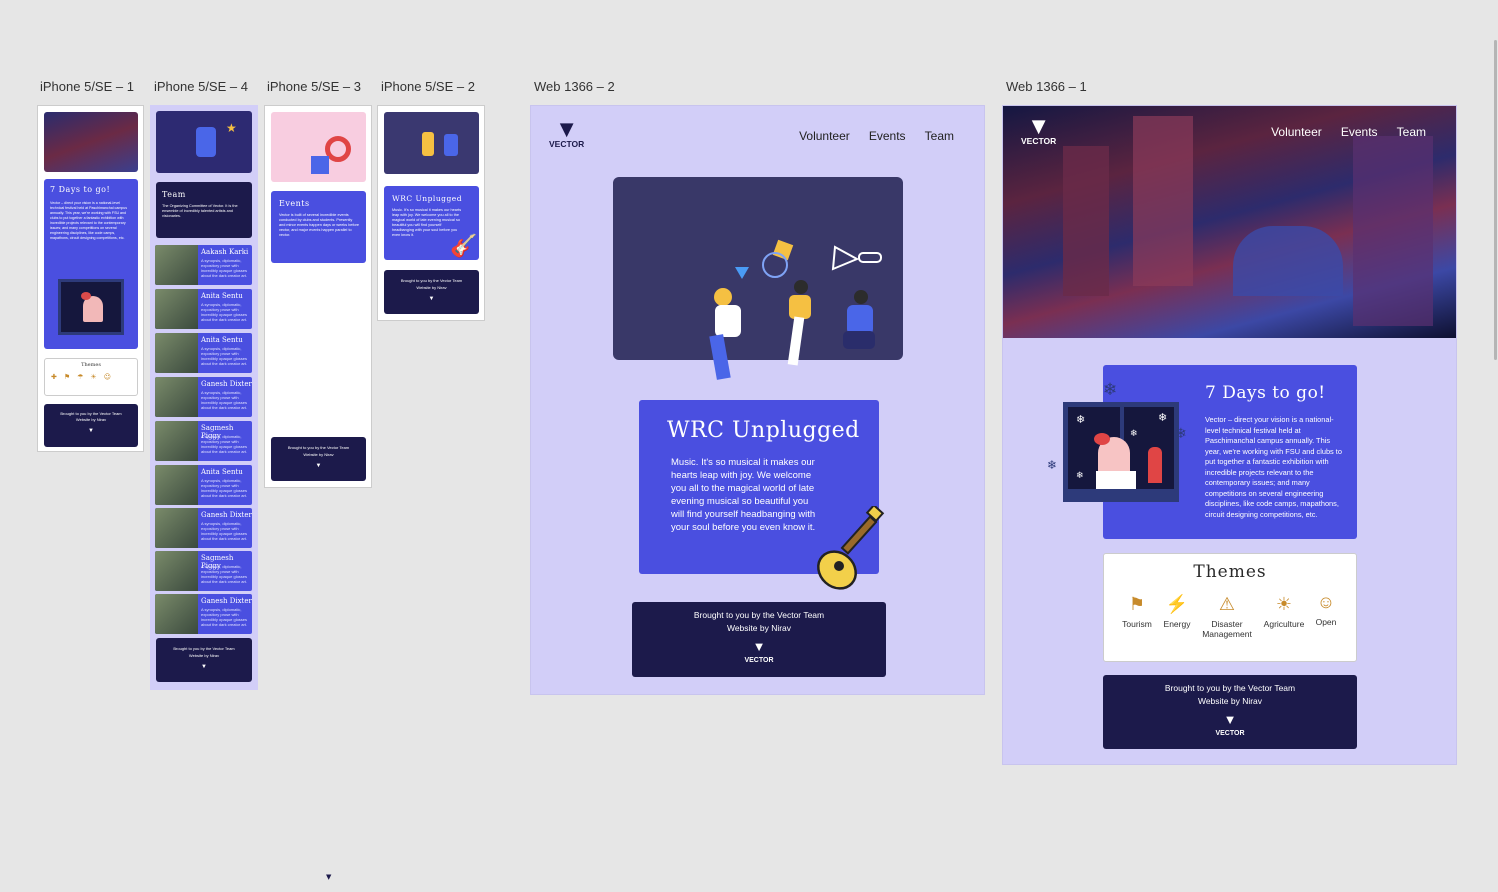 This screenshot has height=892, width=1498. I want to click on artboard-label-iphone-3: iPhone 5/SE – 3, so click(314, 86).